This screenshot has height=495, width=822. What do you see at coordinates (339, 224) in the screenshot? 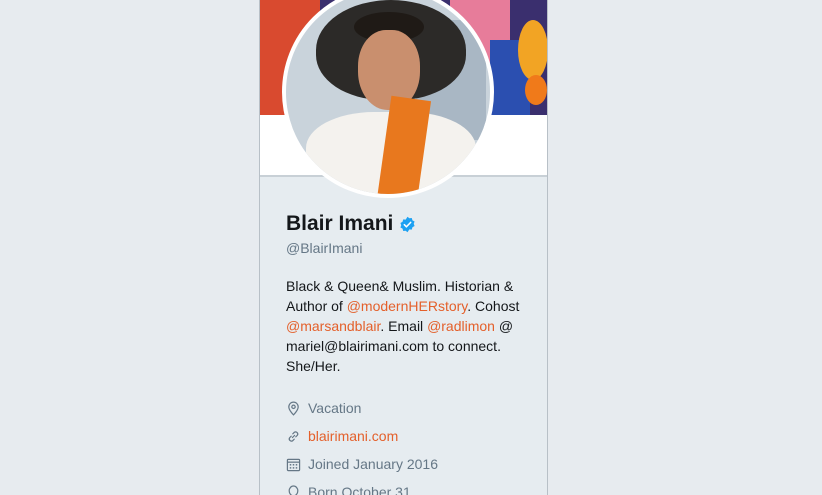
I see `profile-name: Blair Imani` at bounding box center [339, 224].